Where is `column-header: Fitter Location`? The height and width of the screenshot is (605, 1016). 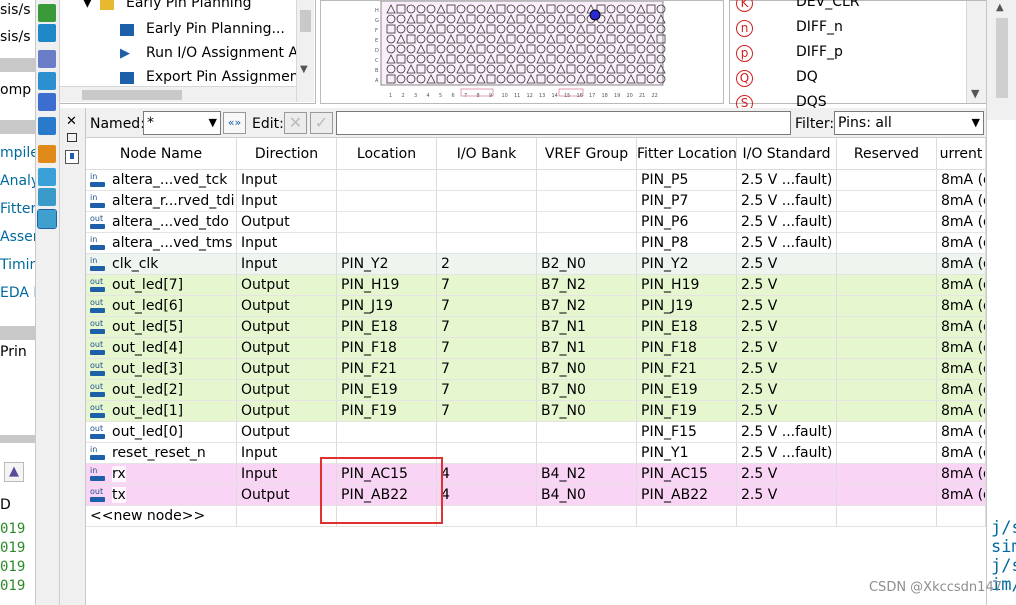 column-header: Fitter Location is located at coordinates (687, 154).